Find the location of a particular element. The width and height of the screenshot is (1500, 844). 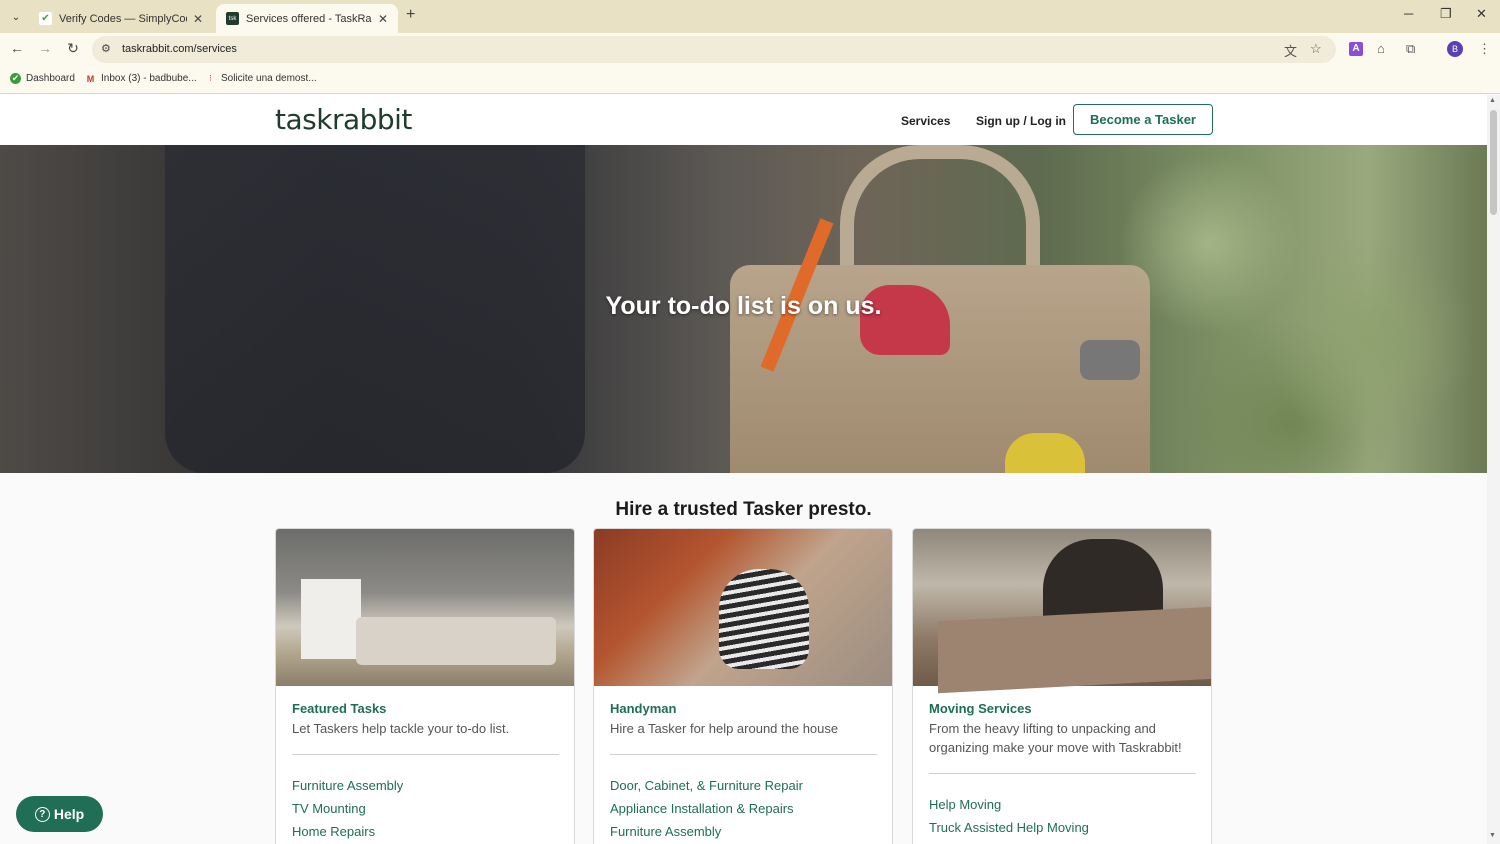

extensions-puzzle-icon: ⧉ is located at coordinates (1410, 49).